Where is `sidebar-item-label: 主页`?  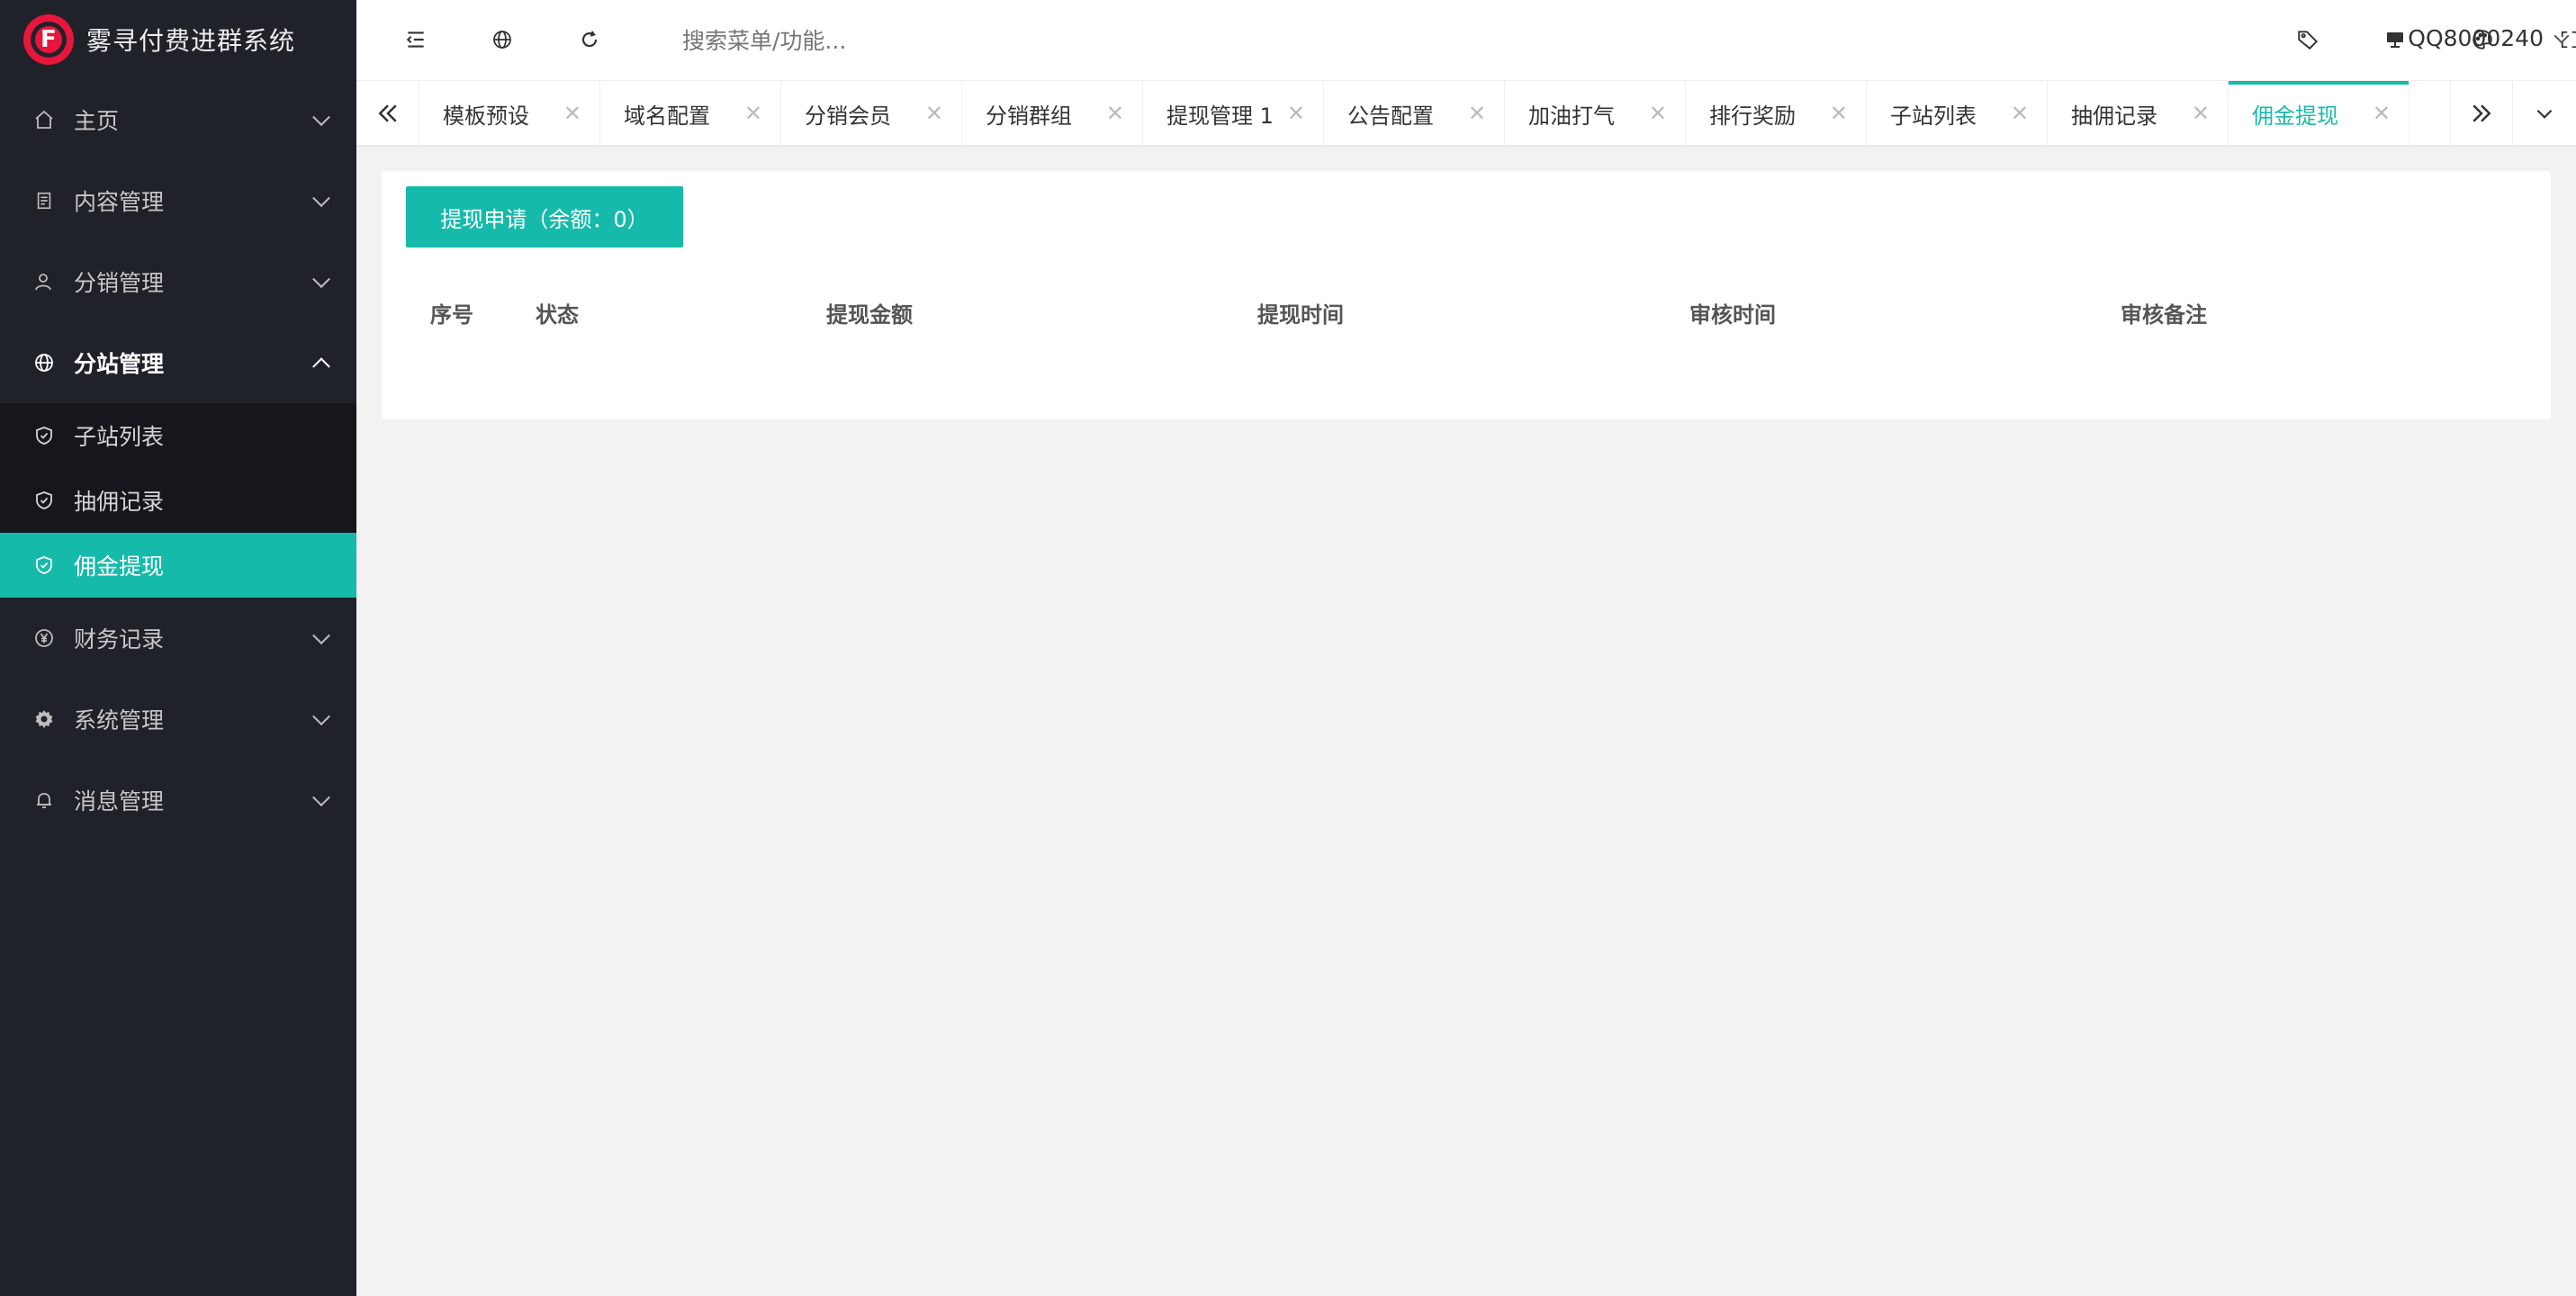
sidebar-item-label: 主页 is located at coordinates (97, 121).